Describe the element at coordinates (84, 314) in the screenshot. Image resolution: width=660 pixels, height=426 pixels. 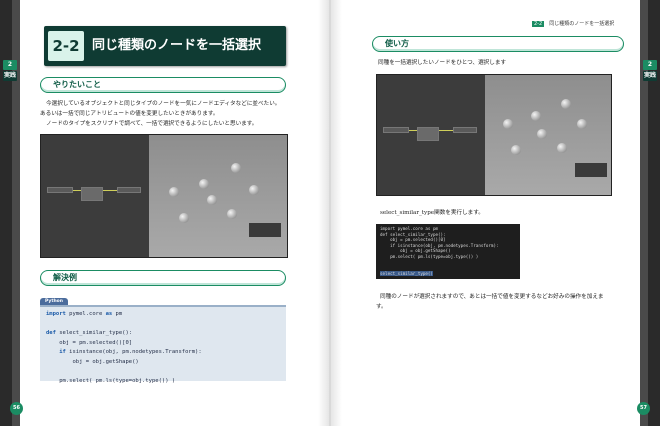
I see `code-line: import pymel.core as pm` at that location.